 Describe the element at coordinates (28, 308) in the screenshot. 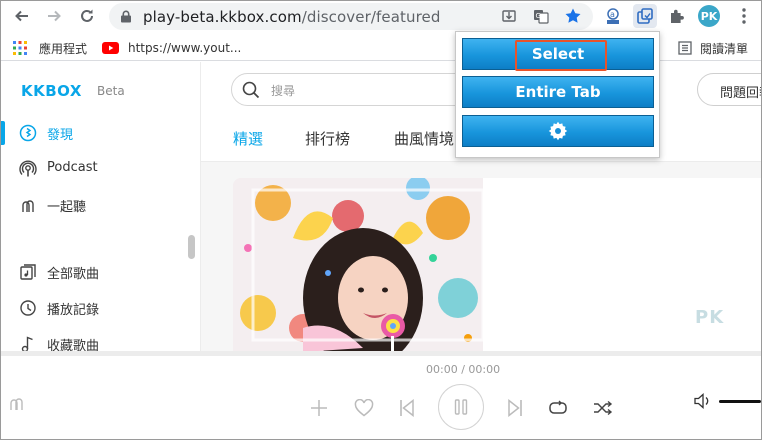

I see `history-icon` at that location.